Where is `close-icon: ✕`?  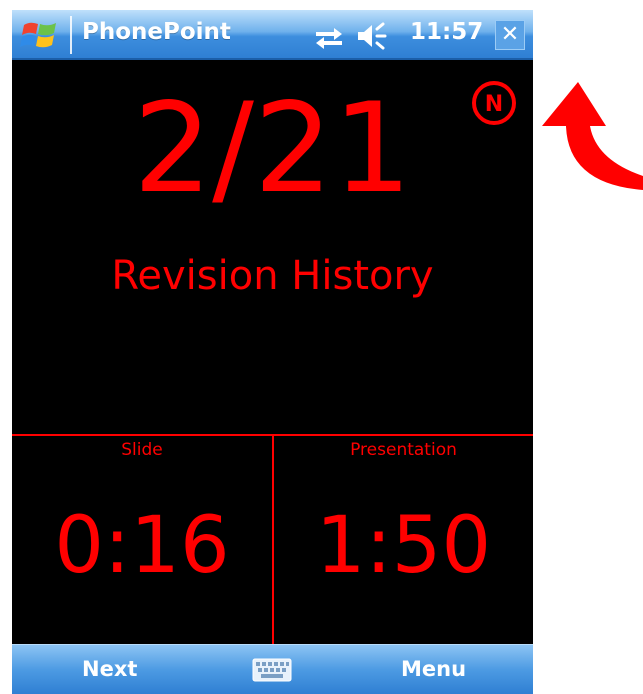 close-icon: ✕ is located at coordinates (510, 34).